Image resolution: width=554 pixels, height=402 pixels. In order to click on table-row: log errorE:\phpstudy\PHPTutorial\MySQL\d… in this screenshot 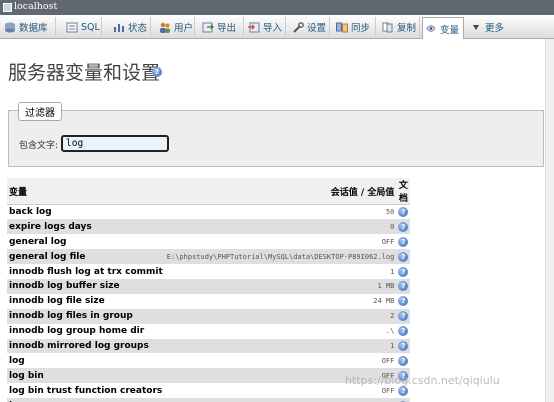, I will do `click(209, 400)`.